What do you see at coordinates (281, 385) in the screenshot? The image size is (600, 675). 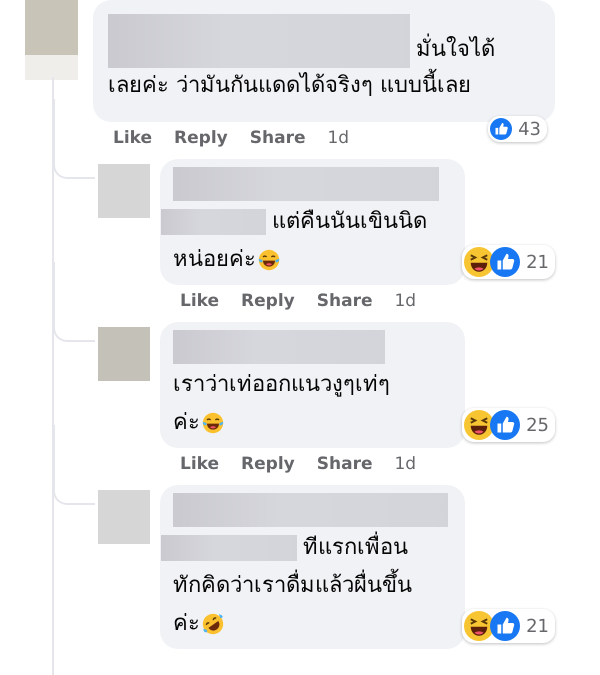 I see `comment-text: เราว่าเท่ออกแนวงูๆเท่ๆ` at bounding box center [281, 385].